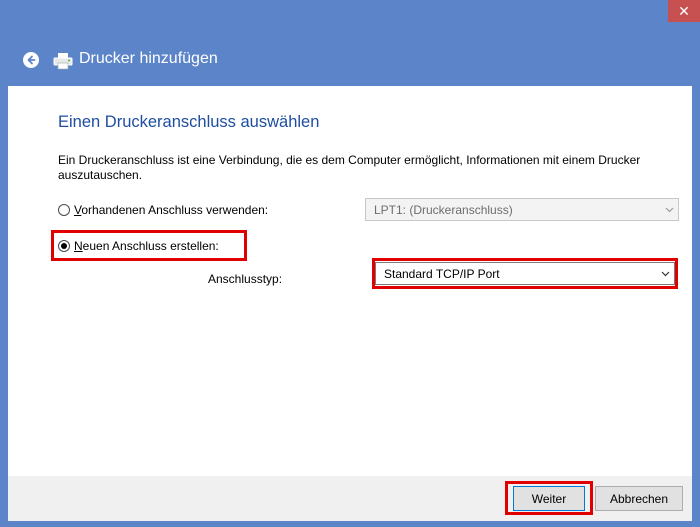 The image size is (700, 527). Describe the element at coordinates (350, 15) in the screenshot. I see `title-bar: ✕` at that location.